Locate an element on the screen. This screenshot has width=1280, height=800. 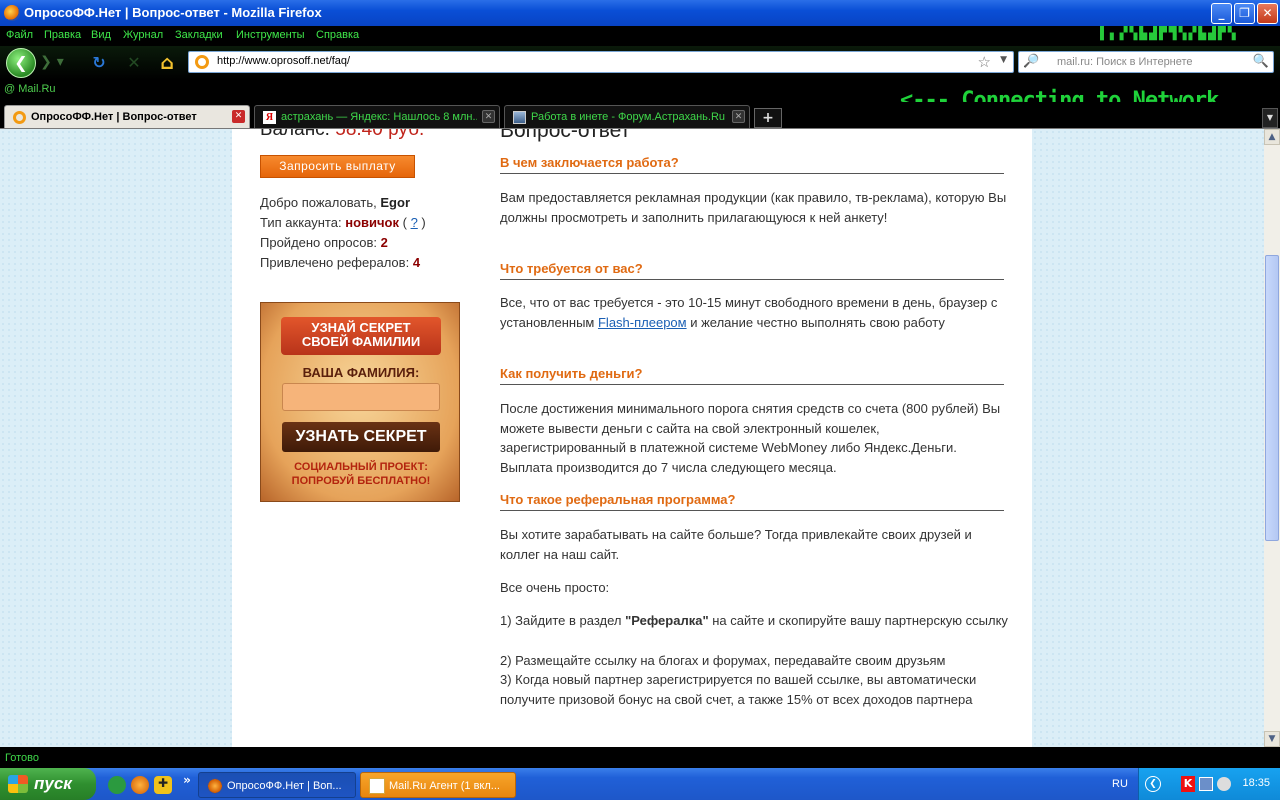
home-icon: ⌂ is located at coordinates (167, 63).